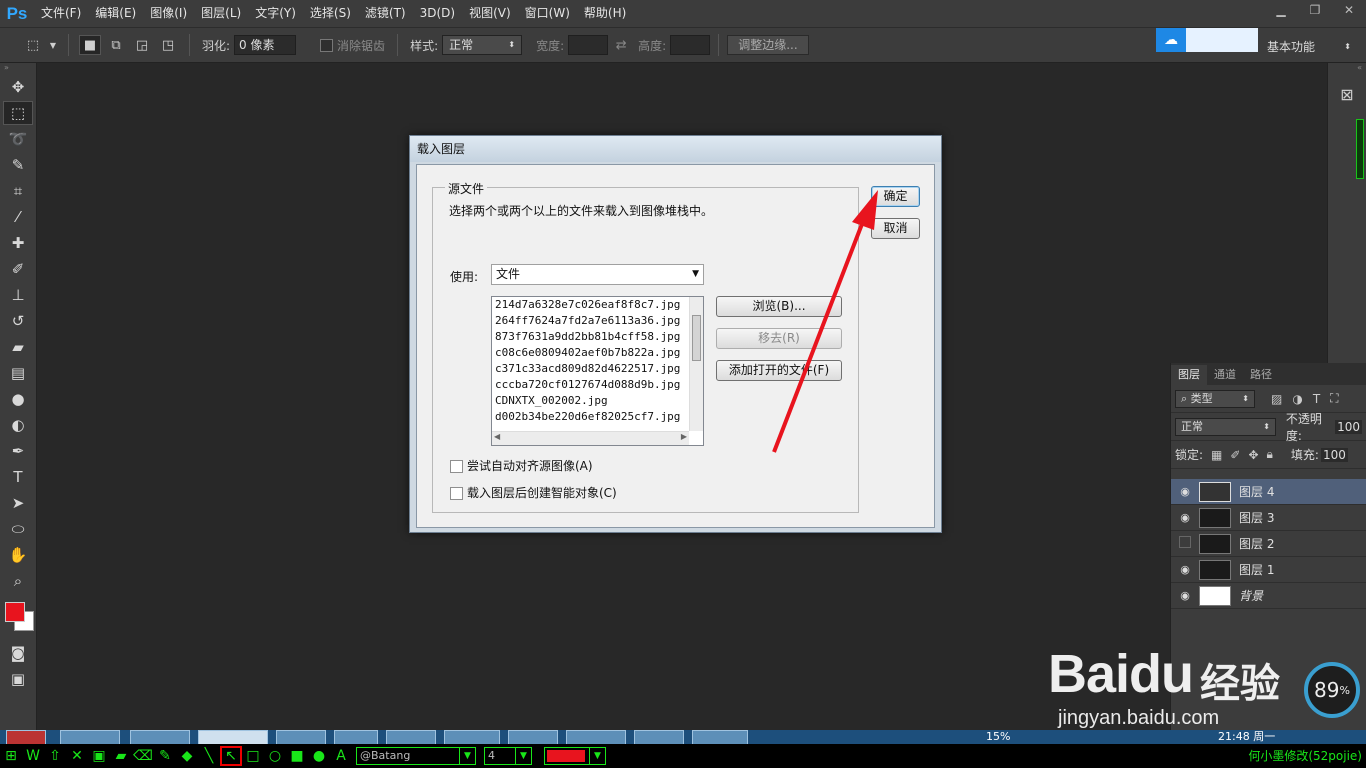 This screenshot has height=768, width=1366. Describe the element at coordinates (121, 756) in the screenshot. I see `folder-icon: ▰` at that location.